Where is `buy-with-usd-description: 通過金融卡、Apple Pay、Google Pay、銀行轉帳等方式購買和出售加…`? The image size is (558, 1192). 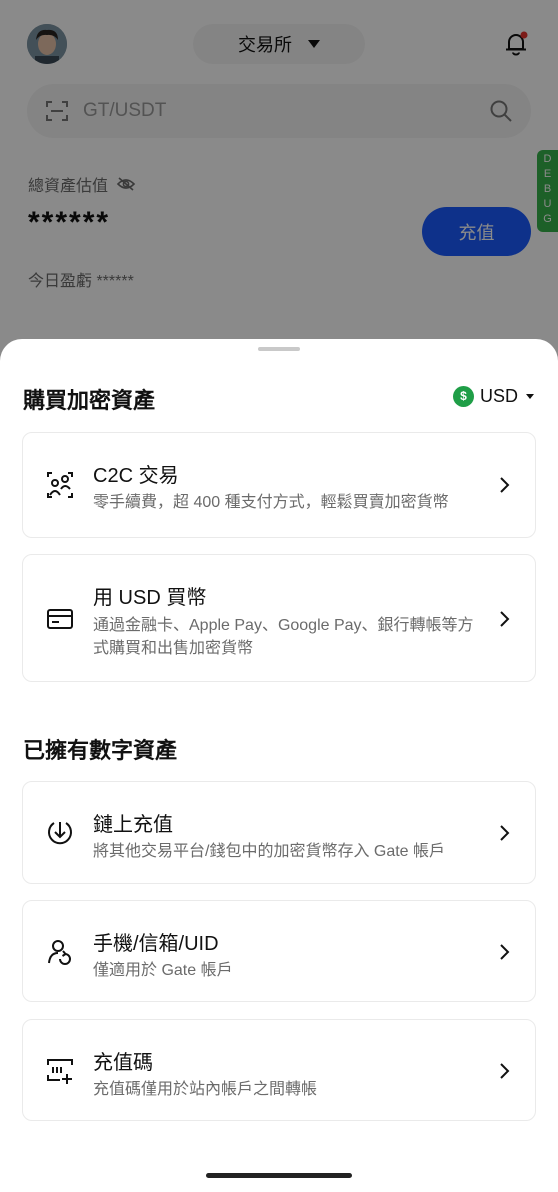 buy-with-usd-description: 通過金融卡、Apple Pay、Google Pay、銀行轉帳等方式購買和出售加… is located at coordinates (283, 637).